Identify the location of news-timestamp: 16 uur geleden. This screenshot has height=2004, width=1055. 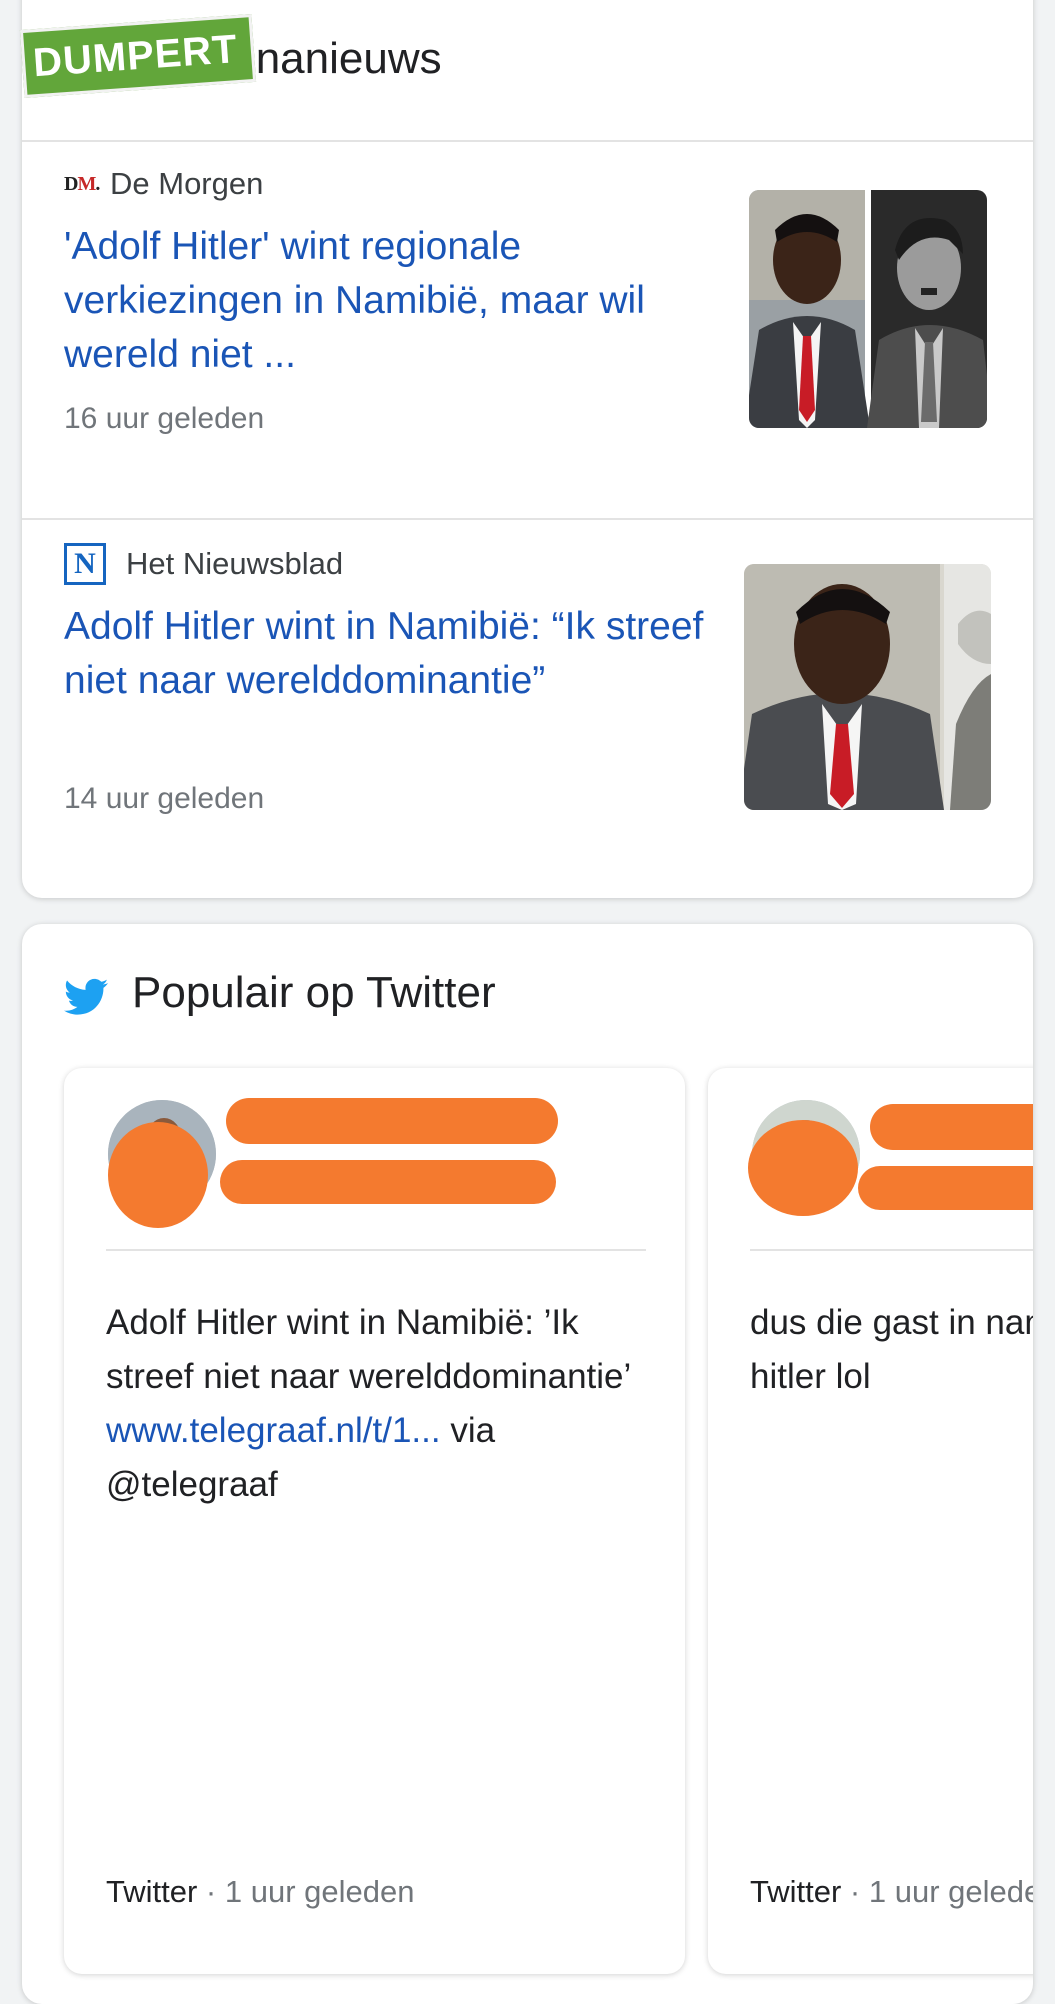
(164, 418).